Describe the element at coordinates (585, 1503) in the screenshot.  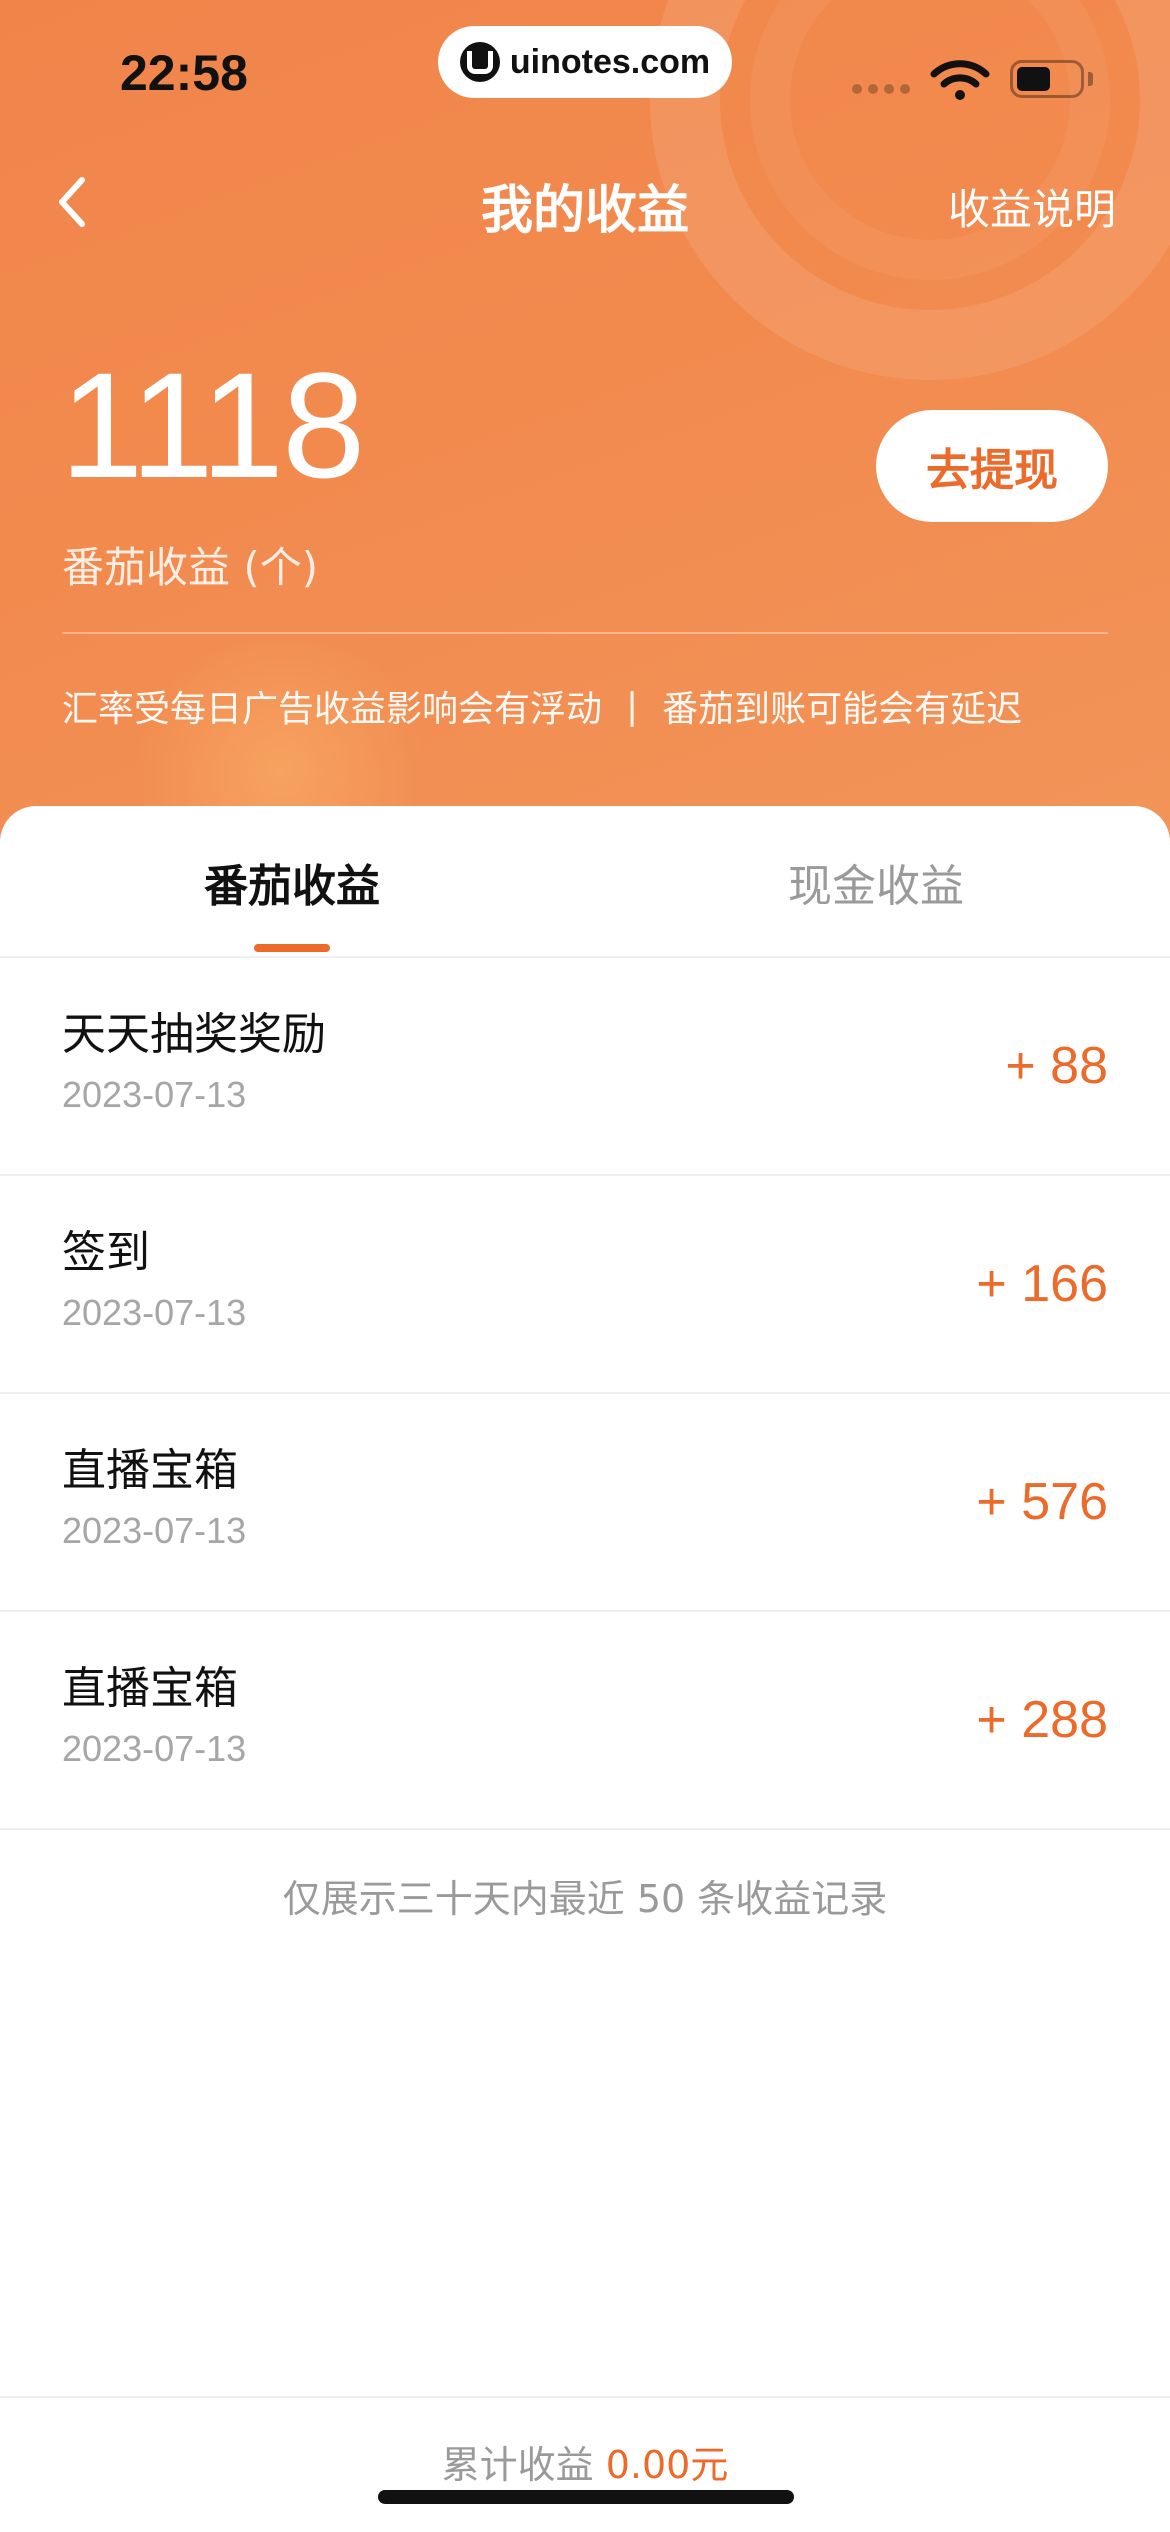
I see `list-item: 直播宝箱 2023-07-13 + 576` at that location.